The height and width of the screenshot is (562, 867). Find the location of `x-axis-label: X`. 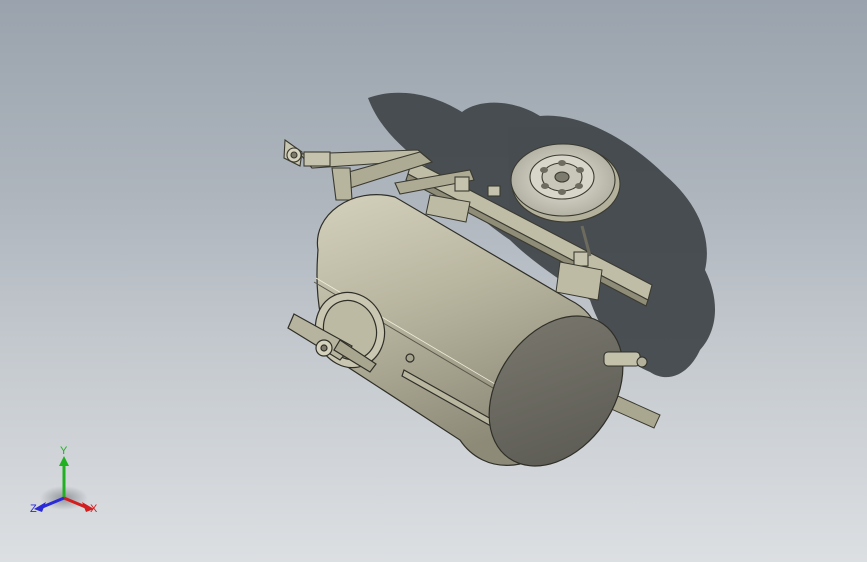

x-axis-label: X is located at coordinates (94, 509).